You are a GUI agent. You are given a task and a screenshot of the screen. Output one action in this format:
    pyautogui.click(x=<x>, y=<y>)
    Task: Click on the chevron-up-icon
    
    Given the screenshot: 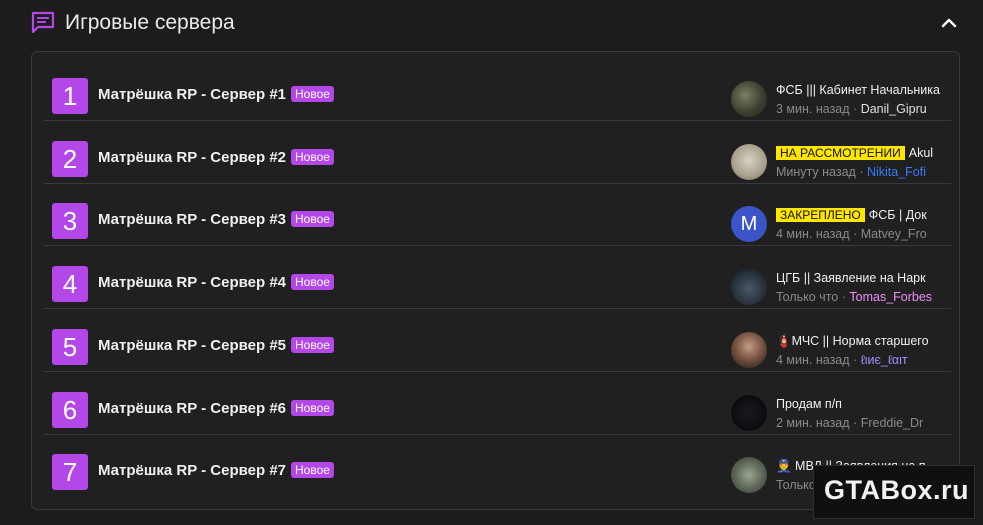 What is the action you would take?
    pyautogui.click(x=949, y=23)
    